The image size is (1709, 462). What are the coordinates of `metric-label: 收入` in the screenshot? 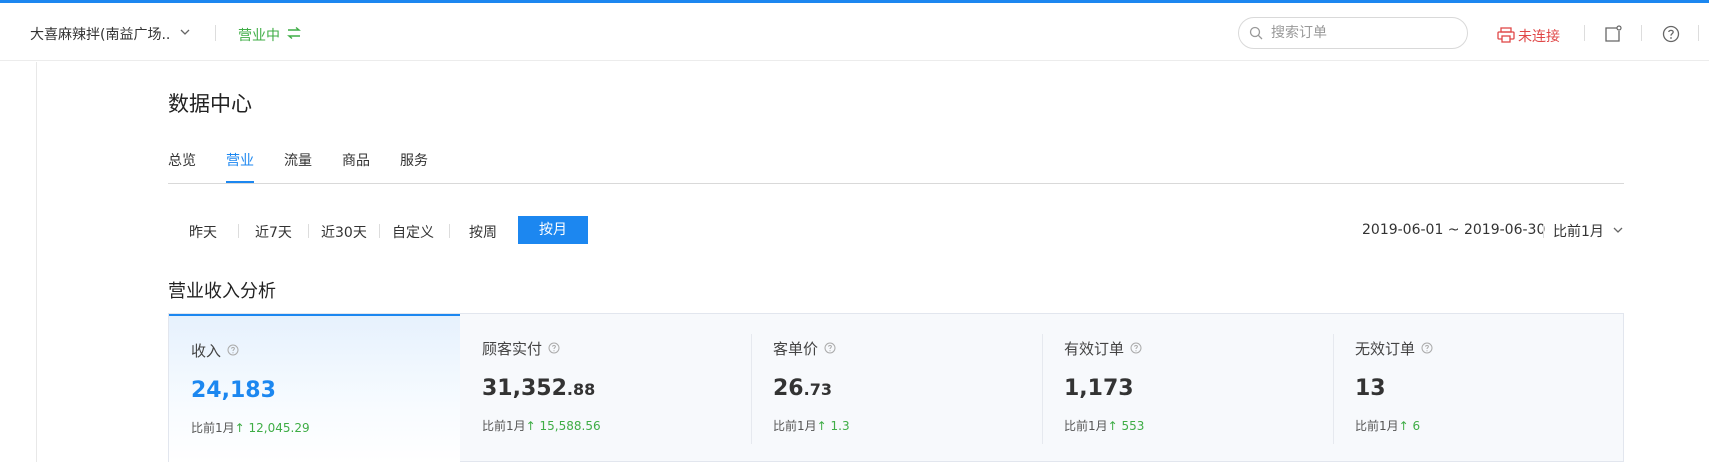 It's located at (206, 351).